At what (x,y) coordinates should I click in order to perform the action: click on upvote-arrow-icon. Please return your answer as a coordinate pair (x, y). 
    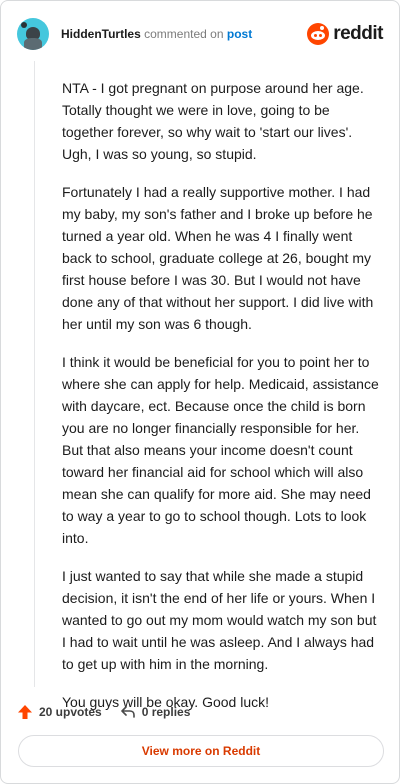
    Looking at the image, I should click on (25, 712).